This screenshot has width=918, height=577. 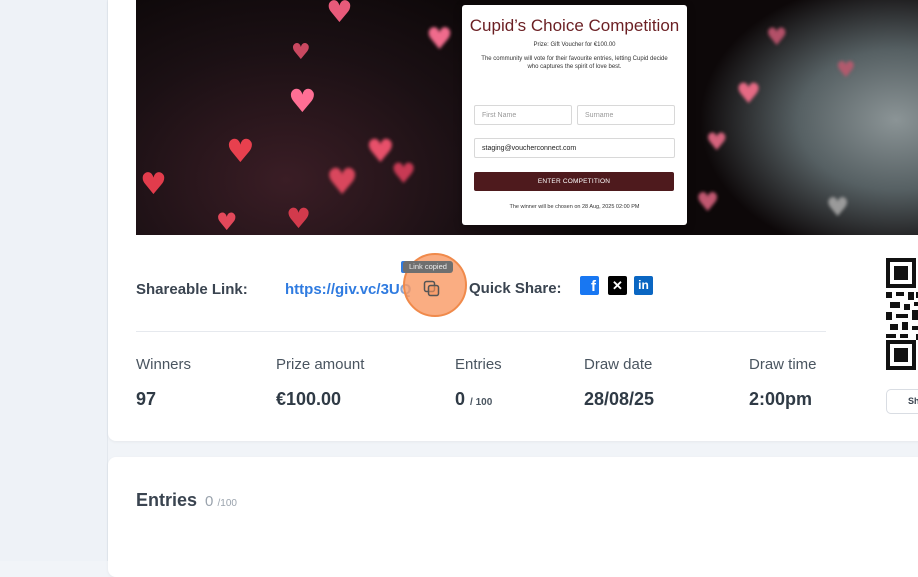 I want to click on shareable-link-label: Shareable Link:, so click(x=192, y=289).